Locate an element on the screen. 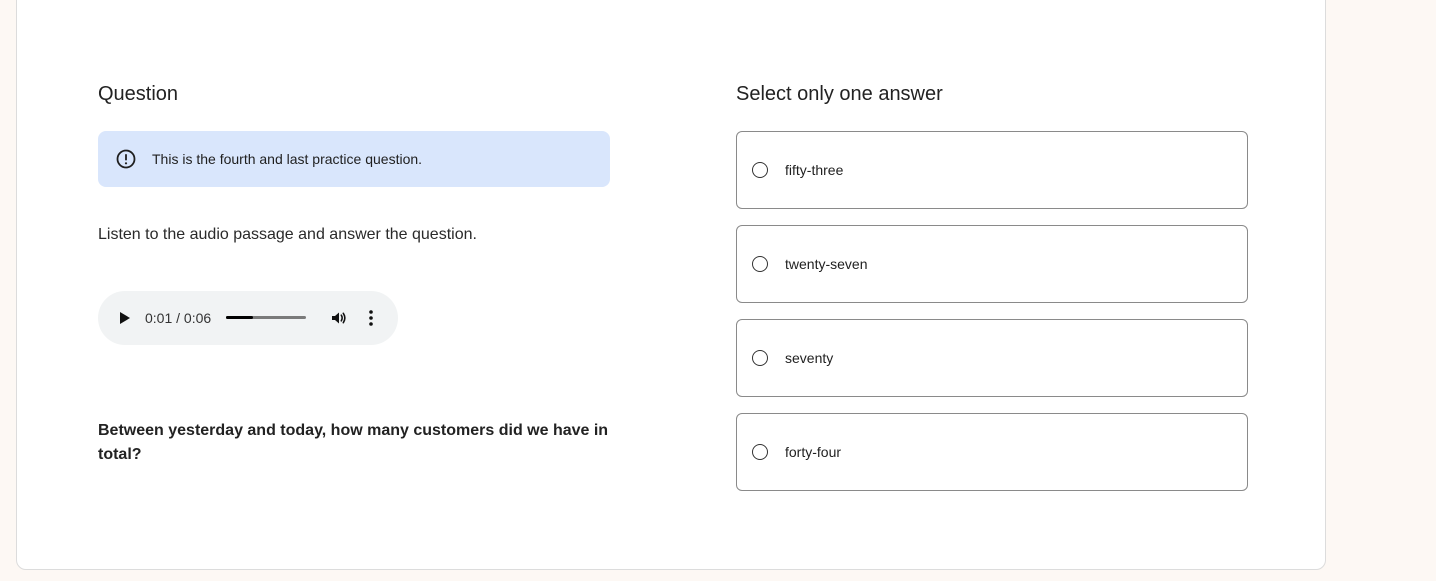 This screenshot has width=1436, height=581. play-icon is located at coordinates (125, 318).